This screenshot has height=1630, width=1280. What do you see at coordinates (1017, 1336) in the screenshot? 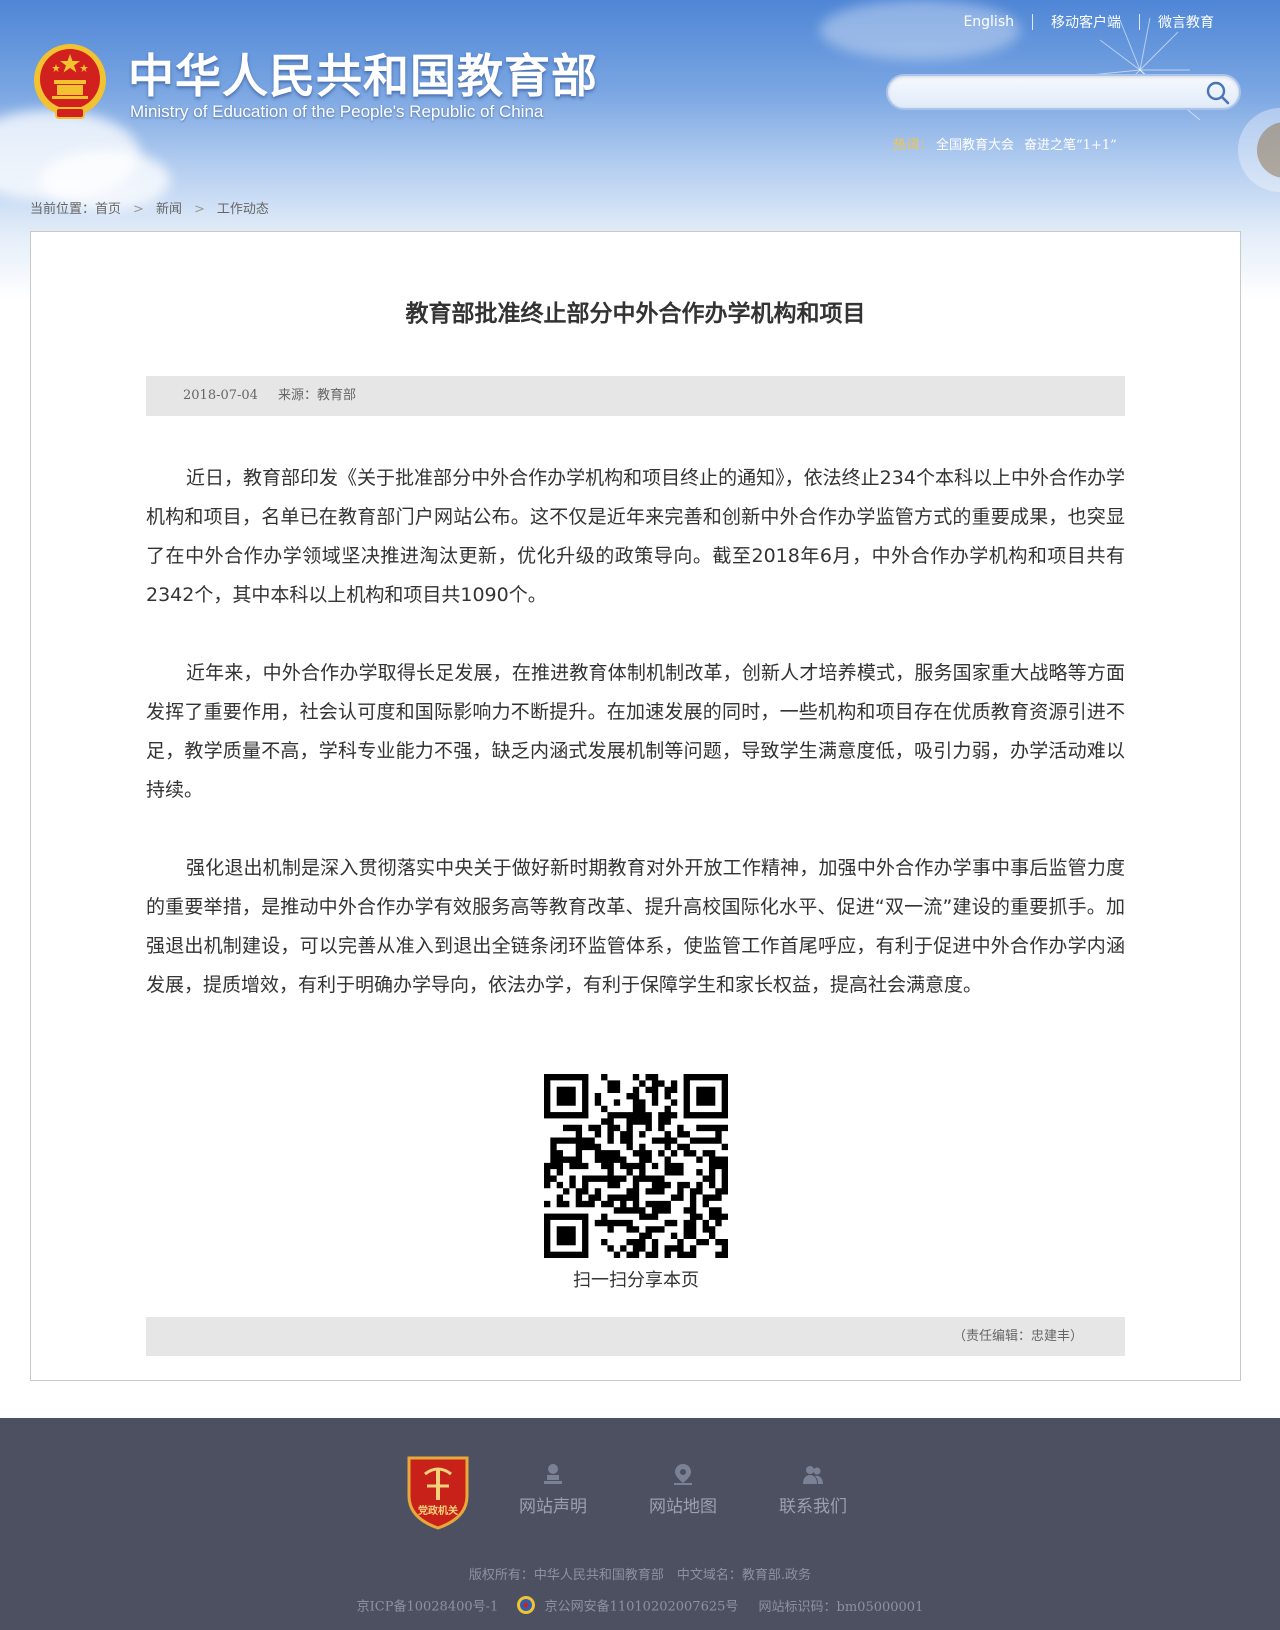
I see `responsible-editor: （责任编辑：忠建丰）` at bounding box center [1017, 1336].